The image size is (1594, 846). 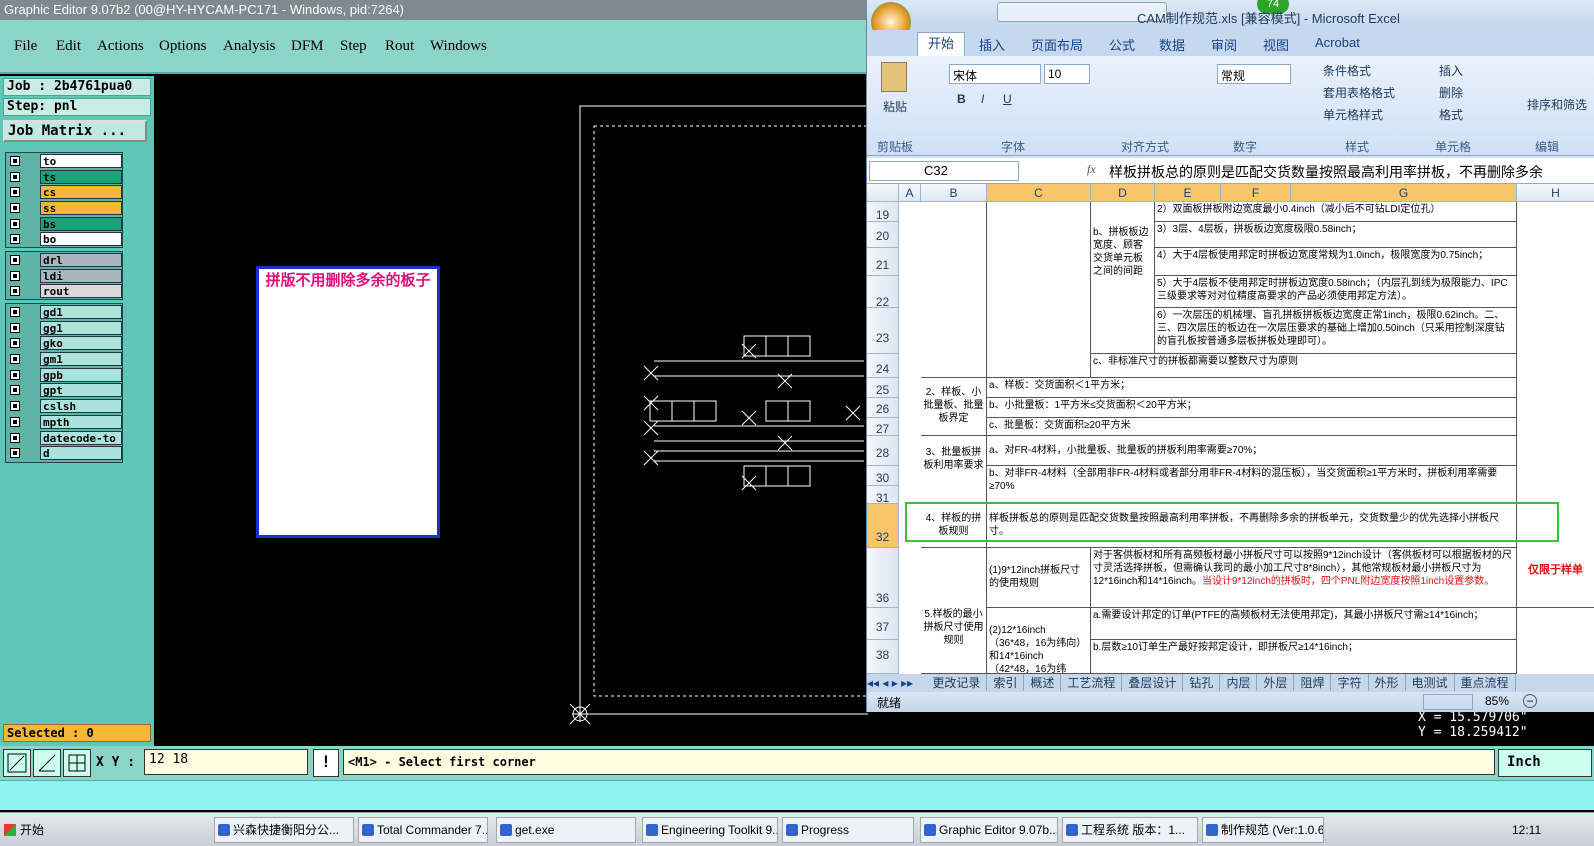 What do you see at coordinates (1555, 578) in the screenshot?
I see `cell-h36: 仅限于样单` at bounding box center [1555, 578].